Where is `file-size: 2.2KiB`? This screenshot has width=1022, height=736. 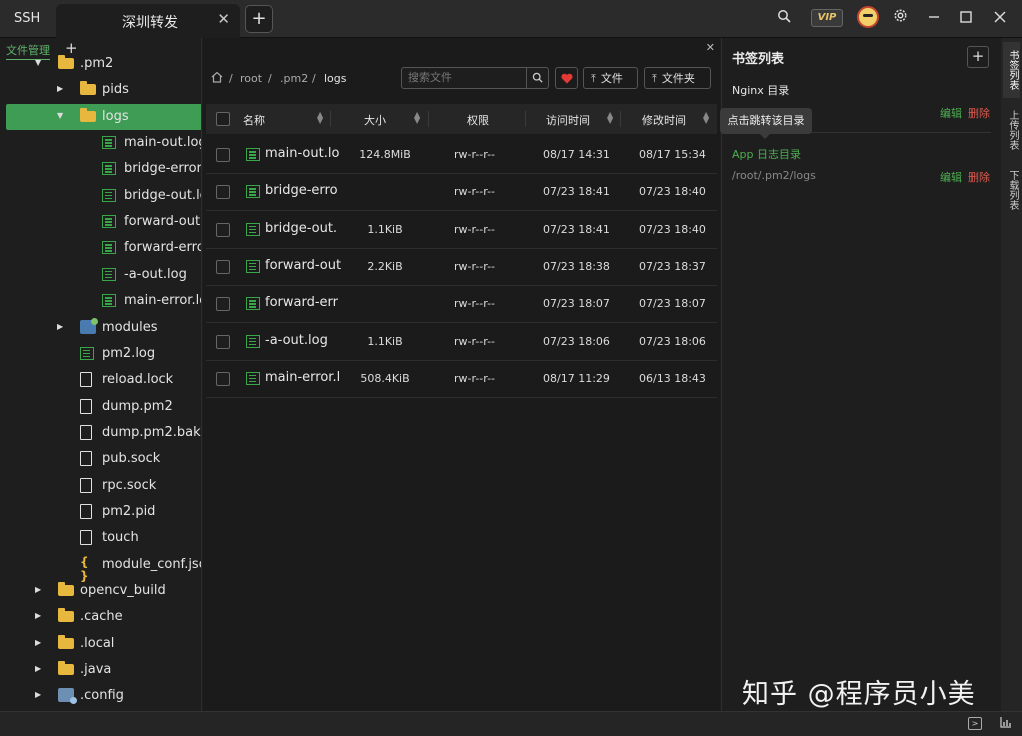 file-size: 2.2KiB is located at coordinates (385, 266).